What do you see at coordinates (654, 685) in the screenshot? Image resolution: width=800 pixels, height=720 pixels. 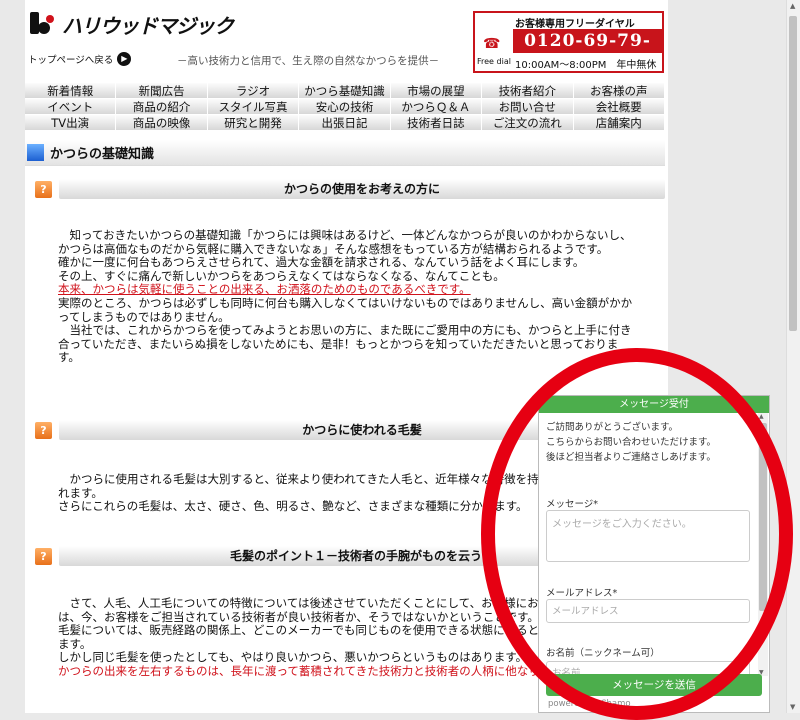 I see `send-message-button: メッセージを送信` at bounding box center [654, 685].